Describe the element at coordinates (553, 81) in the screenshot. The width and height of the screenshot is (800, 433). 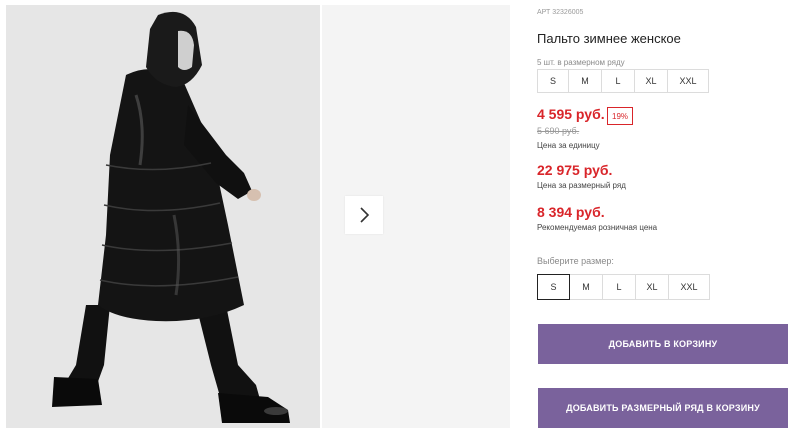
I see `size-row-cell: S` at that location.